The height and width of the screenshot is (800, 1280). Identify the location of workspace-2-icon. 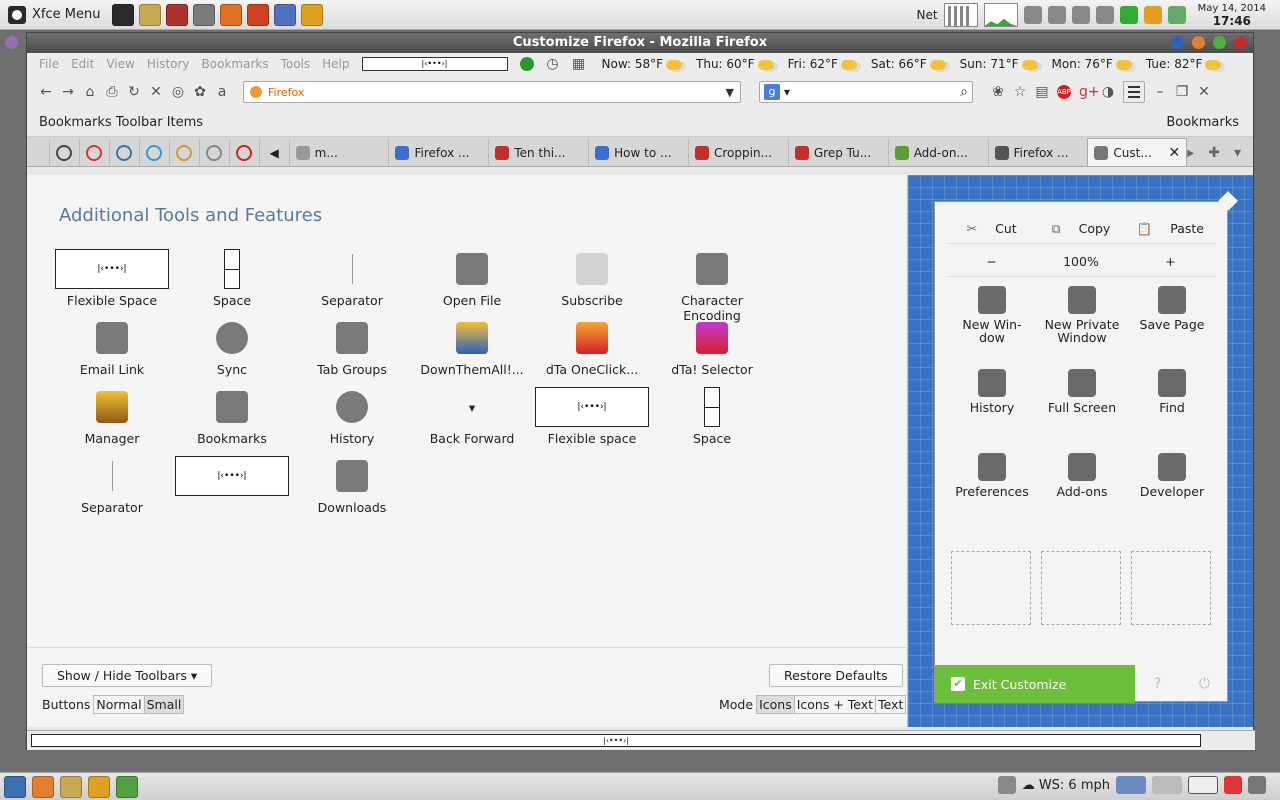
(1167, 785).